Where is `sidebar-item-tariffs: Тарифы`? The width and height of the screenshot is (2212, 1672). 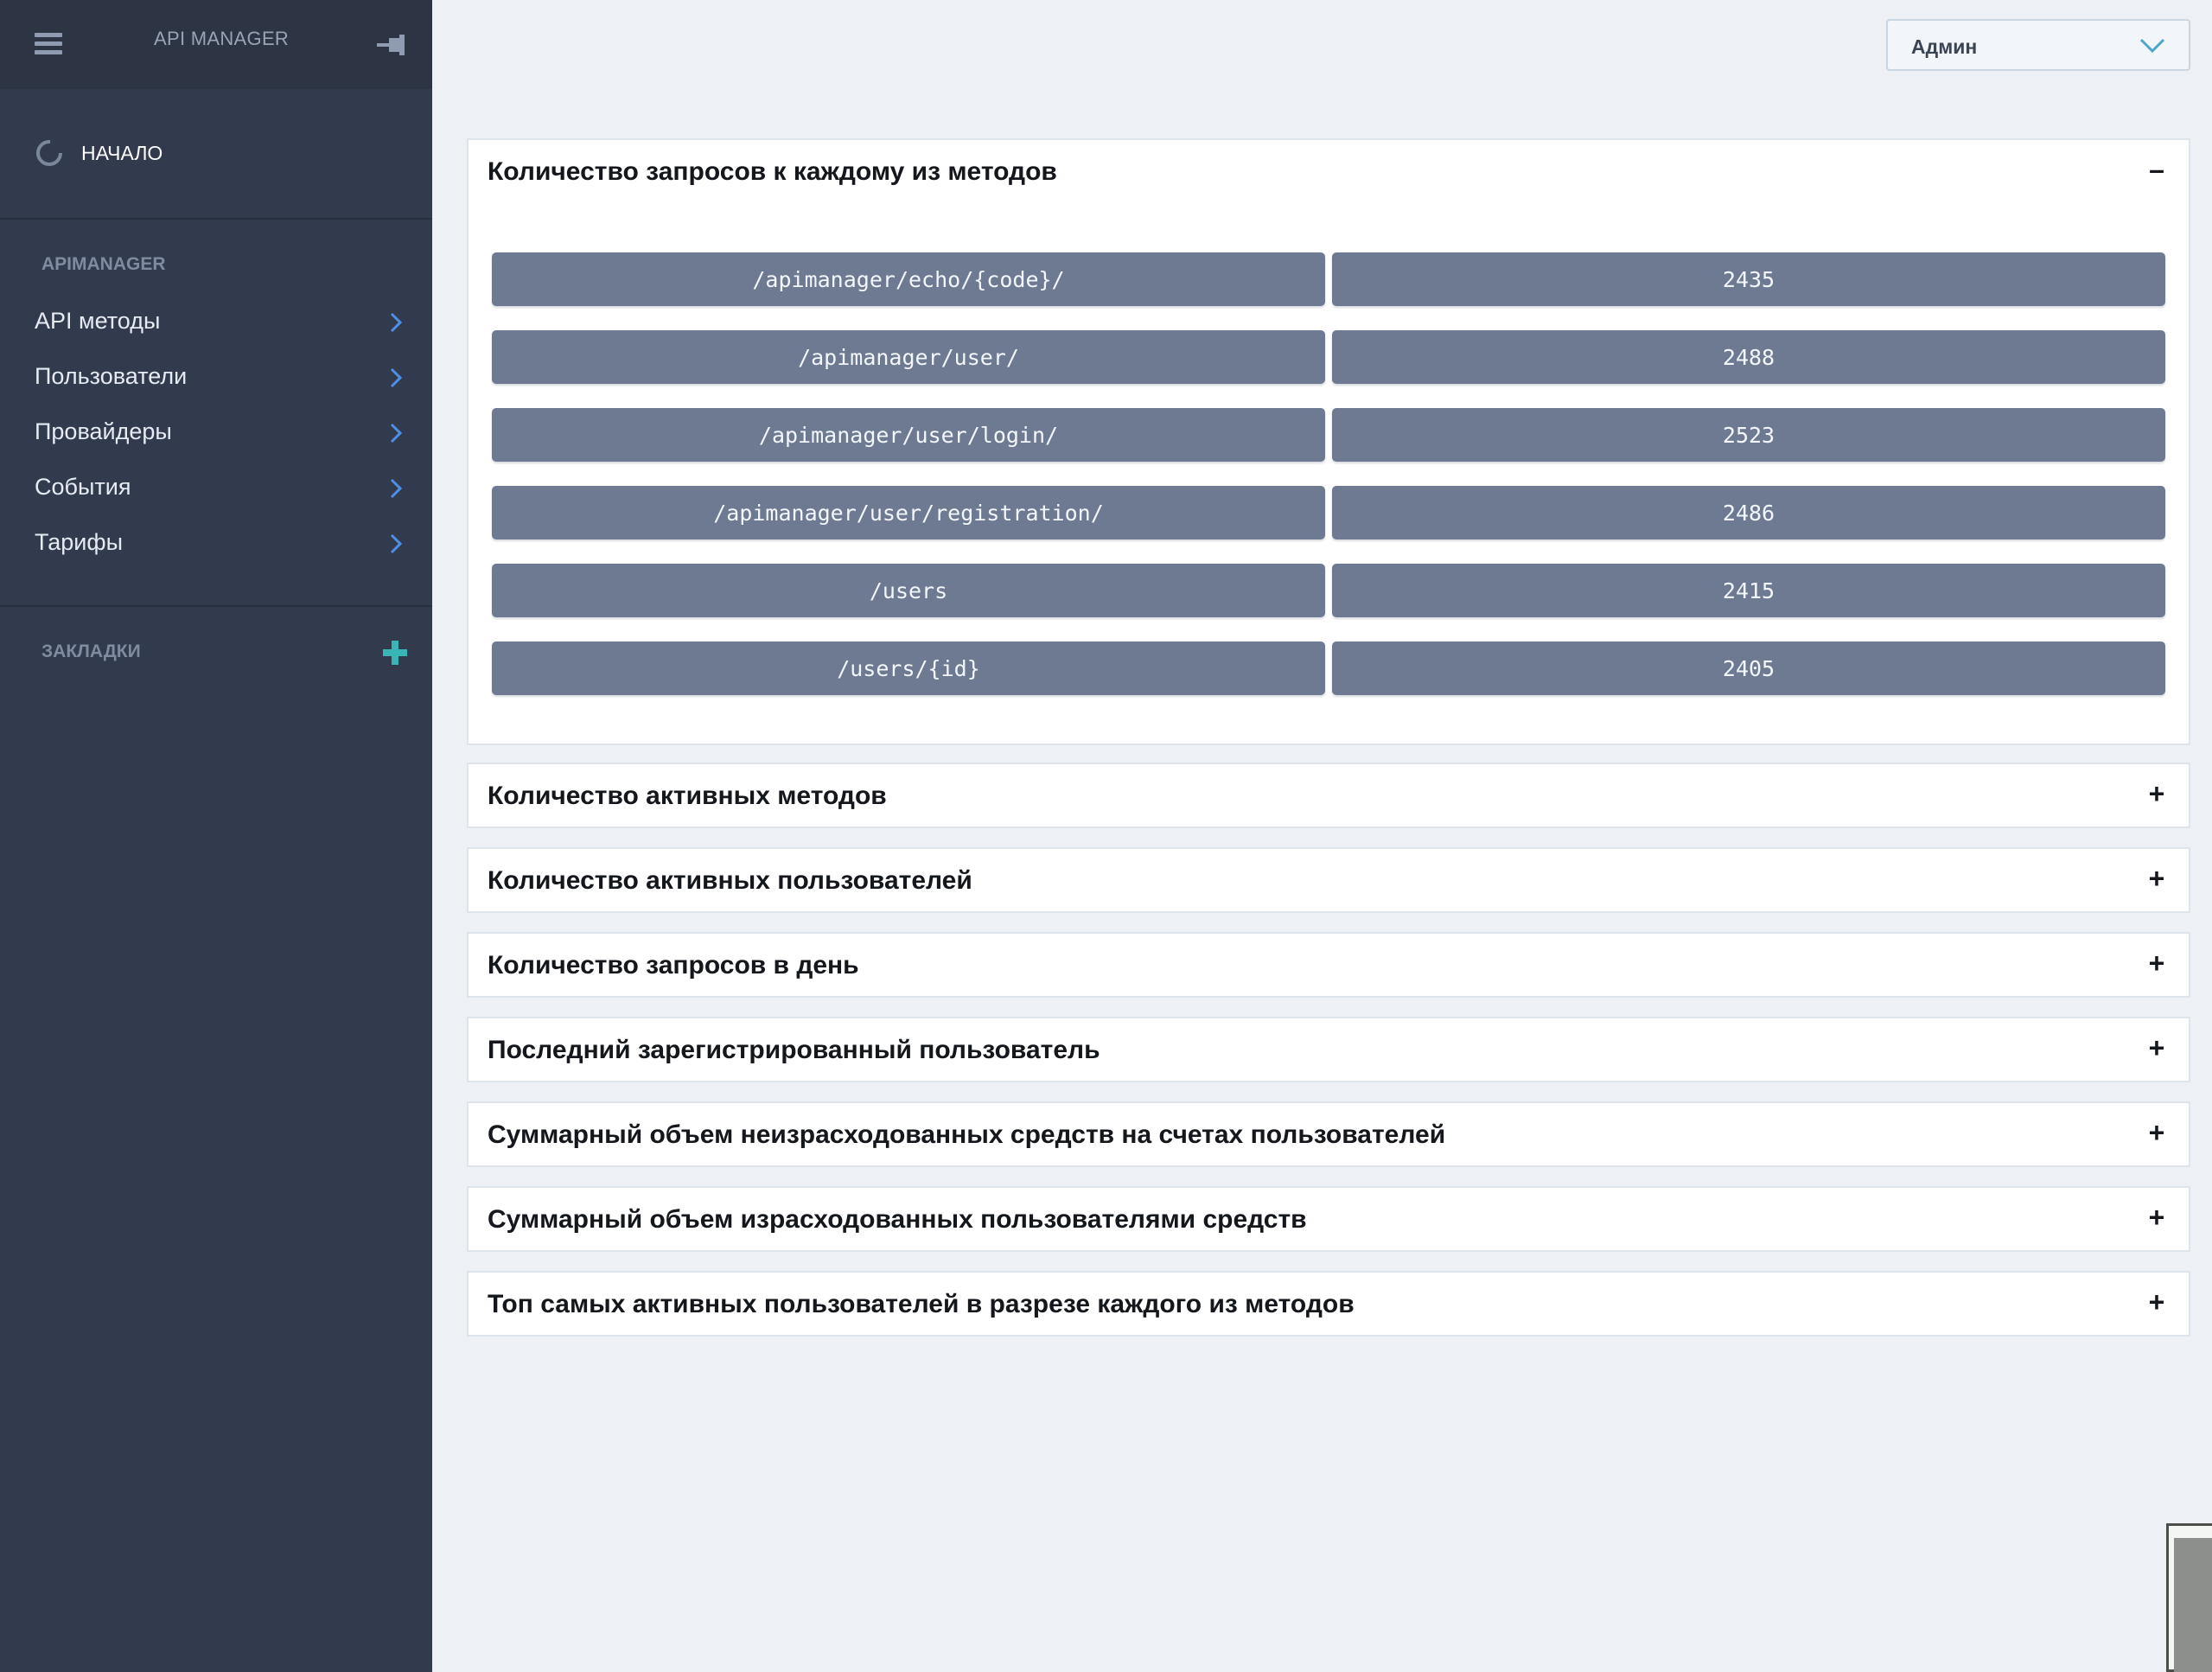
sidebar-item-tariffs: Тарифы is located at coordinates (216, 543).